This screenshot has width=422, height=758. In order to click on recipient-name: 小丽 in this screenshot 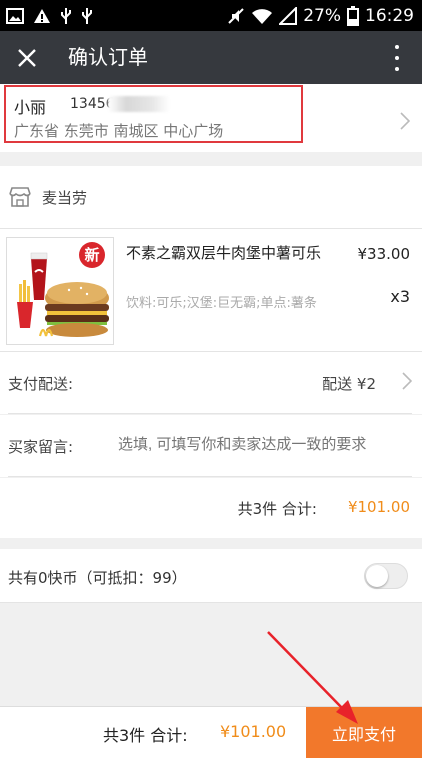, I will do `click(30, 107)`.